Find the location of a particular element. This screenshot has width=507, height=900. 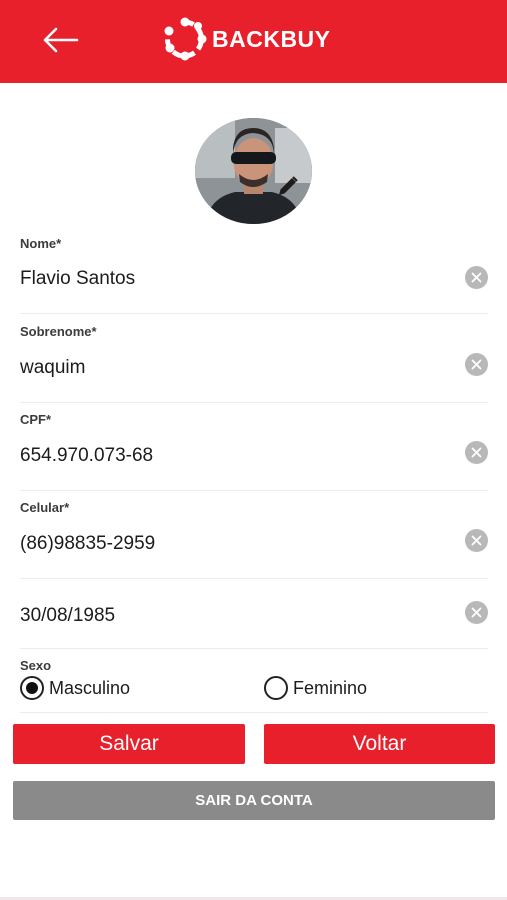

celular-clear-button is located at coordinates (476, 540).